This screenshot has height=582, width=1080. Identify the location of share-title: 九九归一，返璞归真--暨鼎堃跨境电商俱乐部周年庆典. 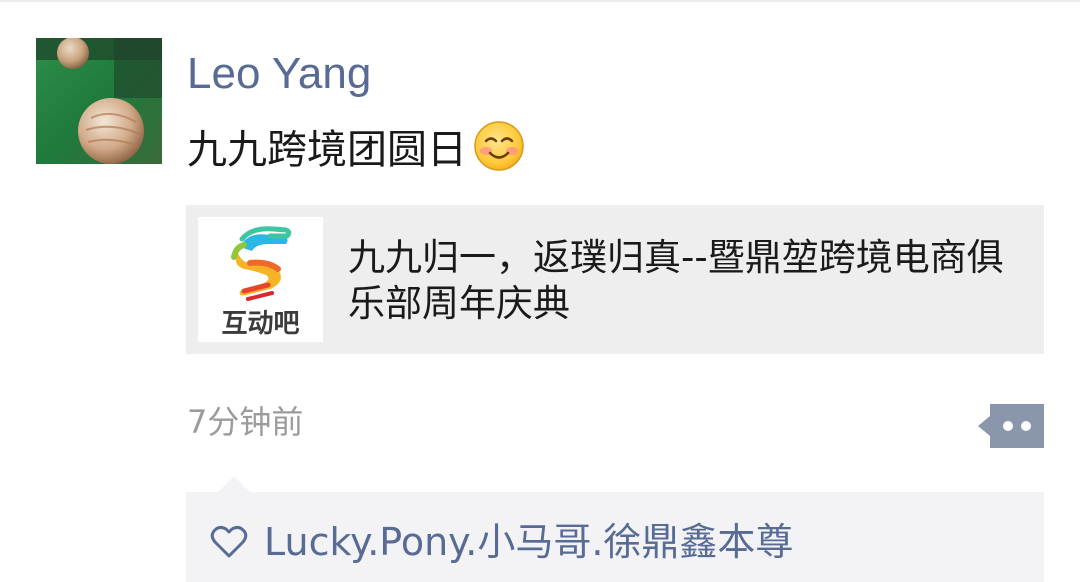
(676, 280).